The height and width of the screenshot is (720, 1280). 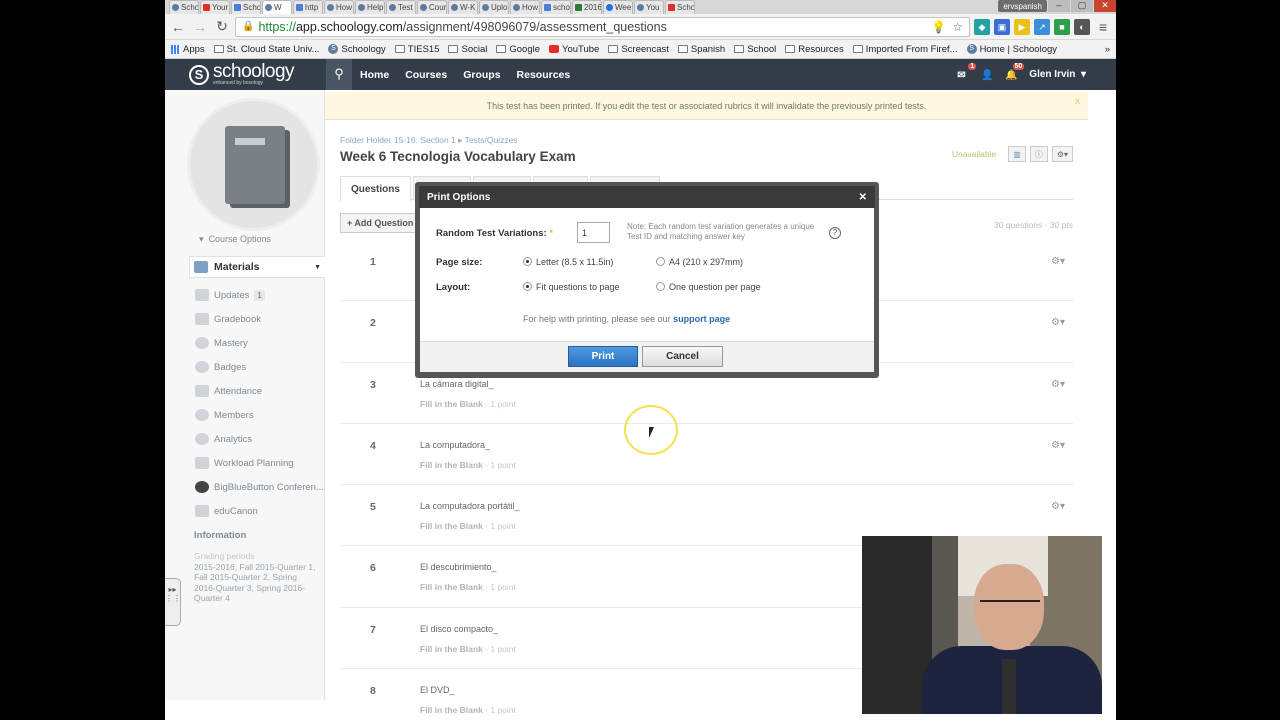 What do you see at coordinates (938, 27) in the screenshot?
I see `lightbulb-icon: 💡` at bounding box center [938, 27].